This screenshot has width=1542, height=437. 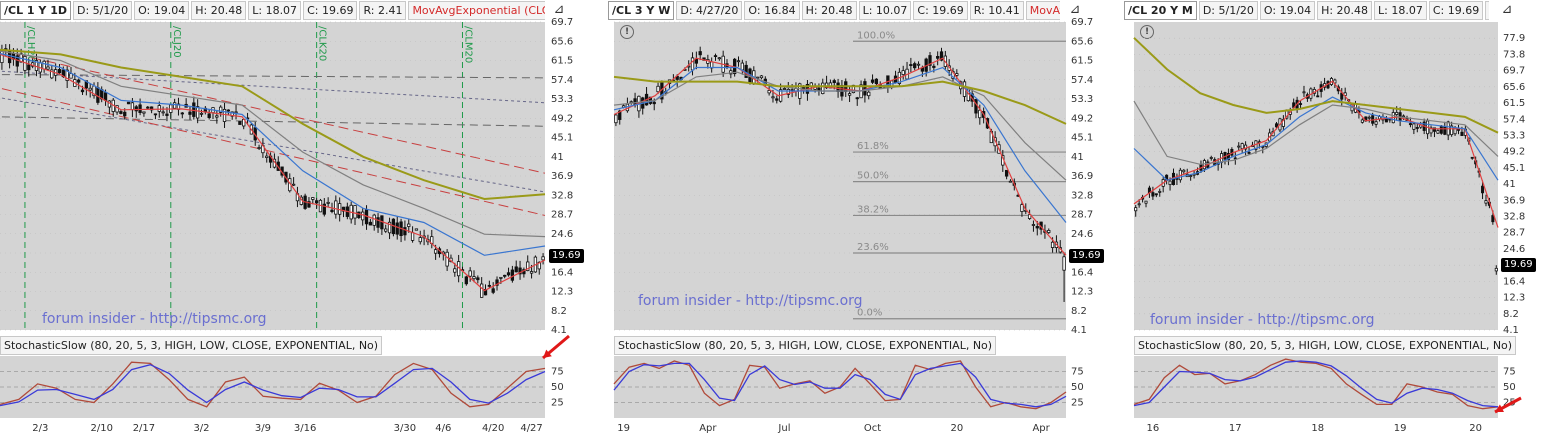 What do you see at coordinates (1316, 154) in the screenshot?
I see `moving-average-ema5` at bounding box center [1316, 154].